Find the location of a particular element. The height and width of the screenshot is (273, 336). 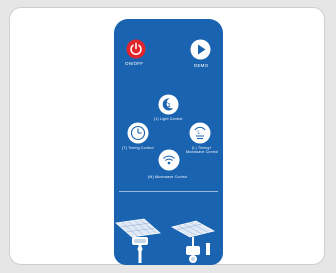

demo-button is located at coordinates (200, 49).